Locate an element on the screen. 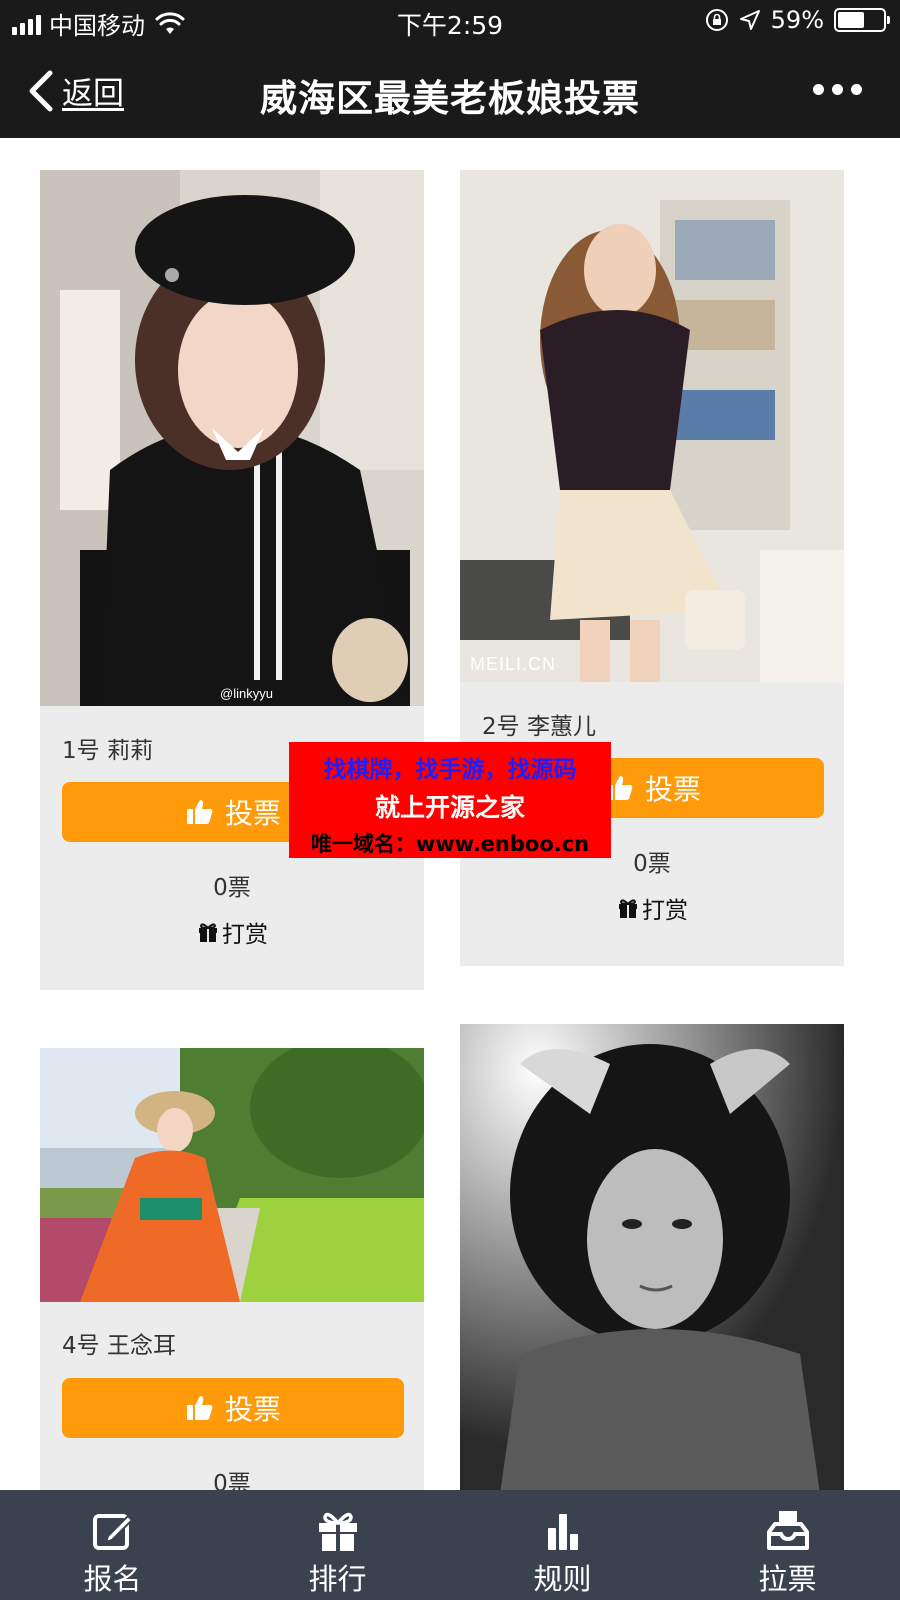 The height and width of the screenshot is (1600, 900). contestant-name: 4号 王念耳 is located at coordinates (119, 1346).